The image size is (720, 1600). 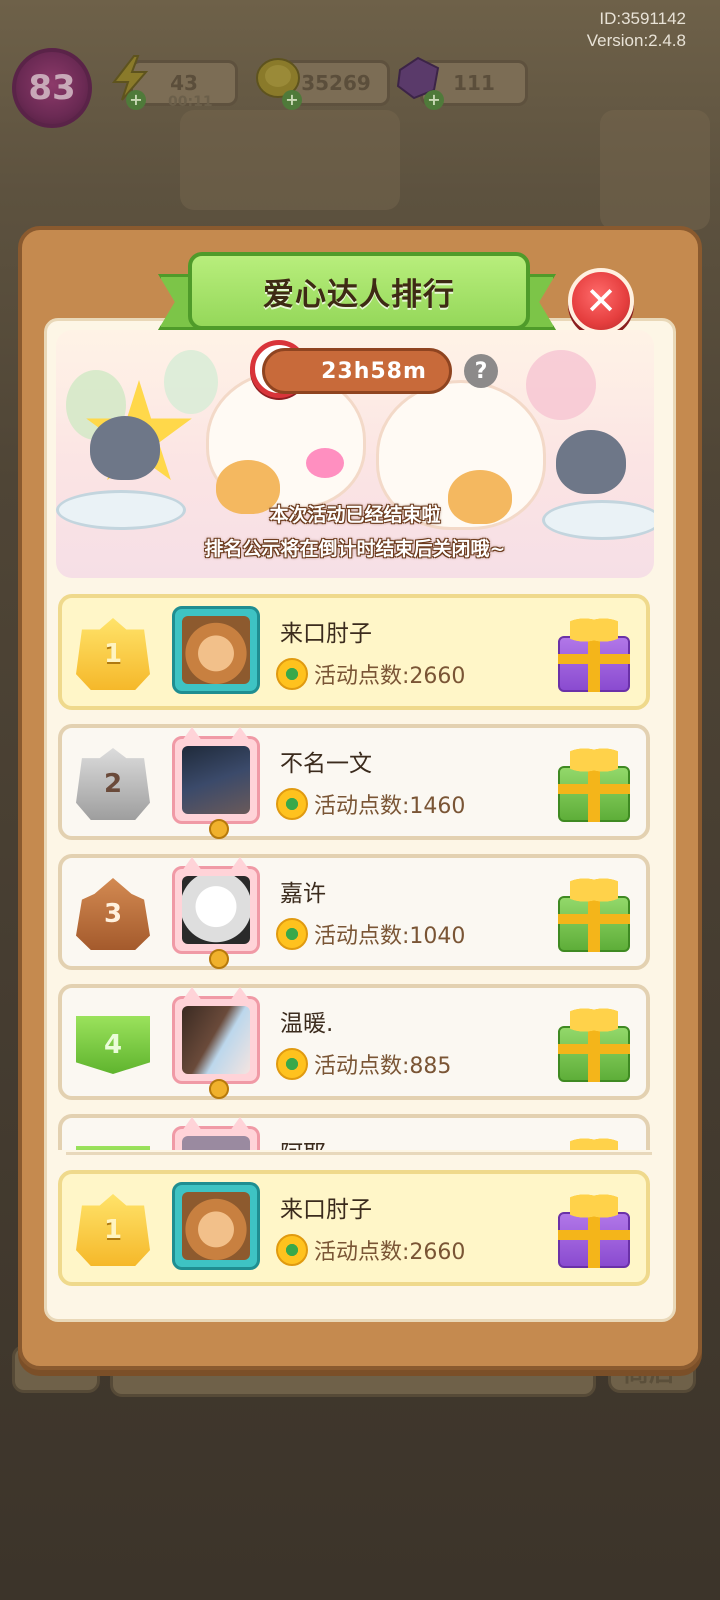 I want to click on ranking-close-notice: 排名公示将在倒计时结束后关闭哦~, so click(x=355, y=549).